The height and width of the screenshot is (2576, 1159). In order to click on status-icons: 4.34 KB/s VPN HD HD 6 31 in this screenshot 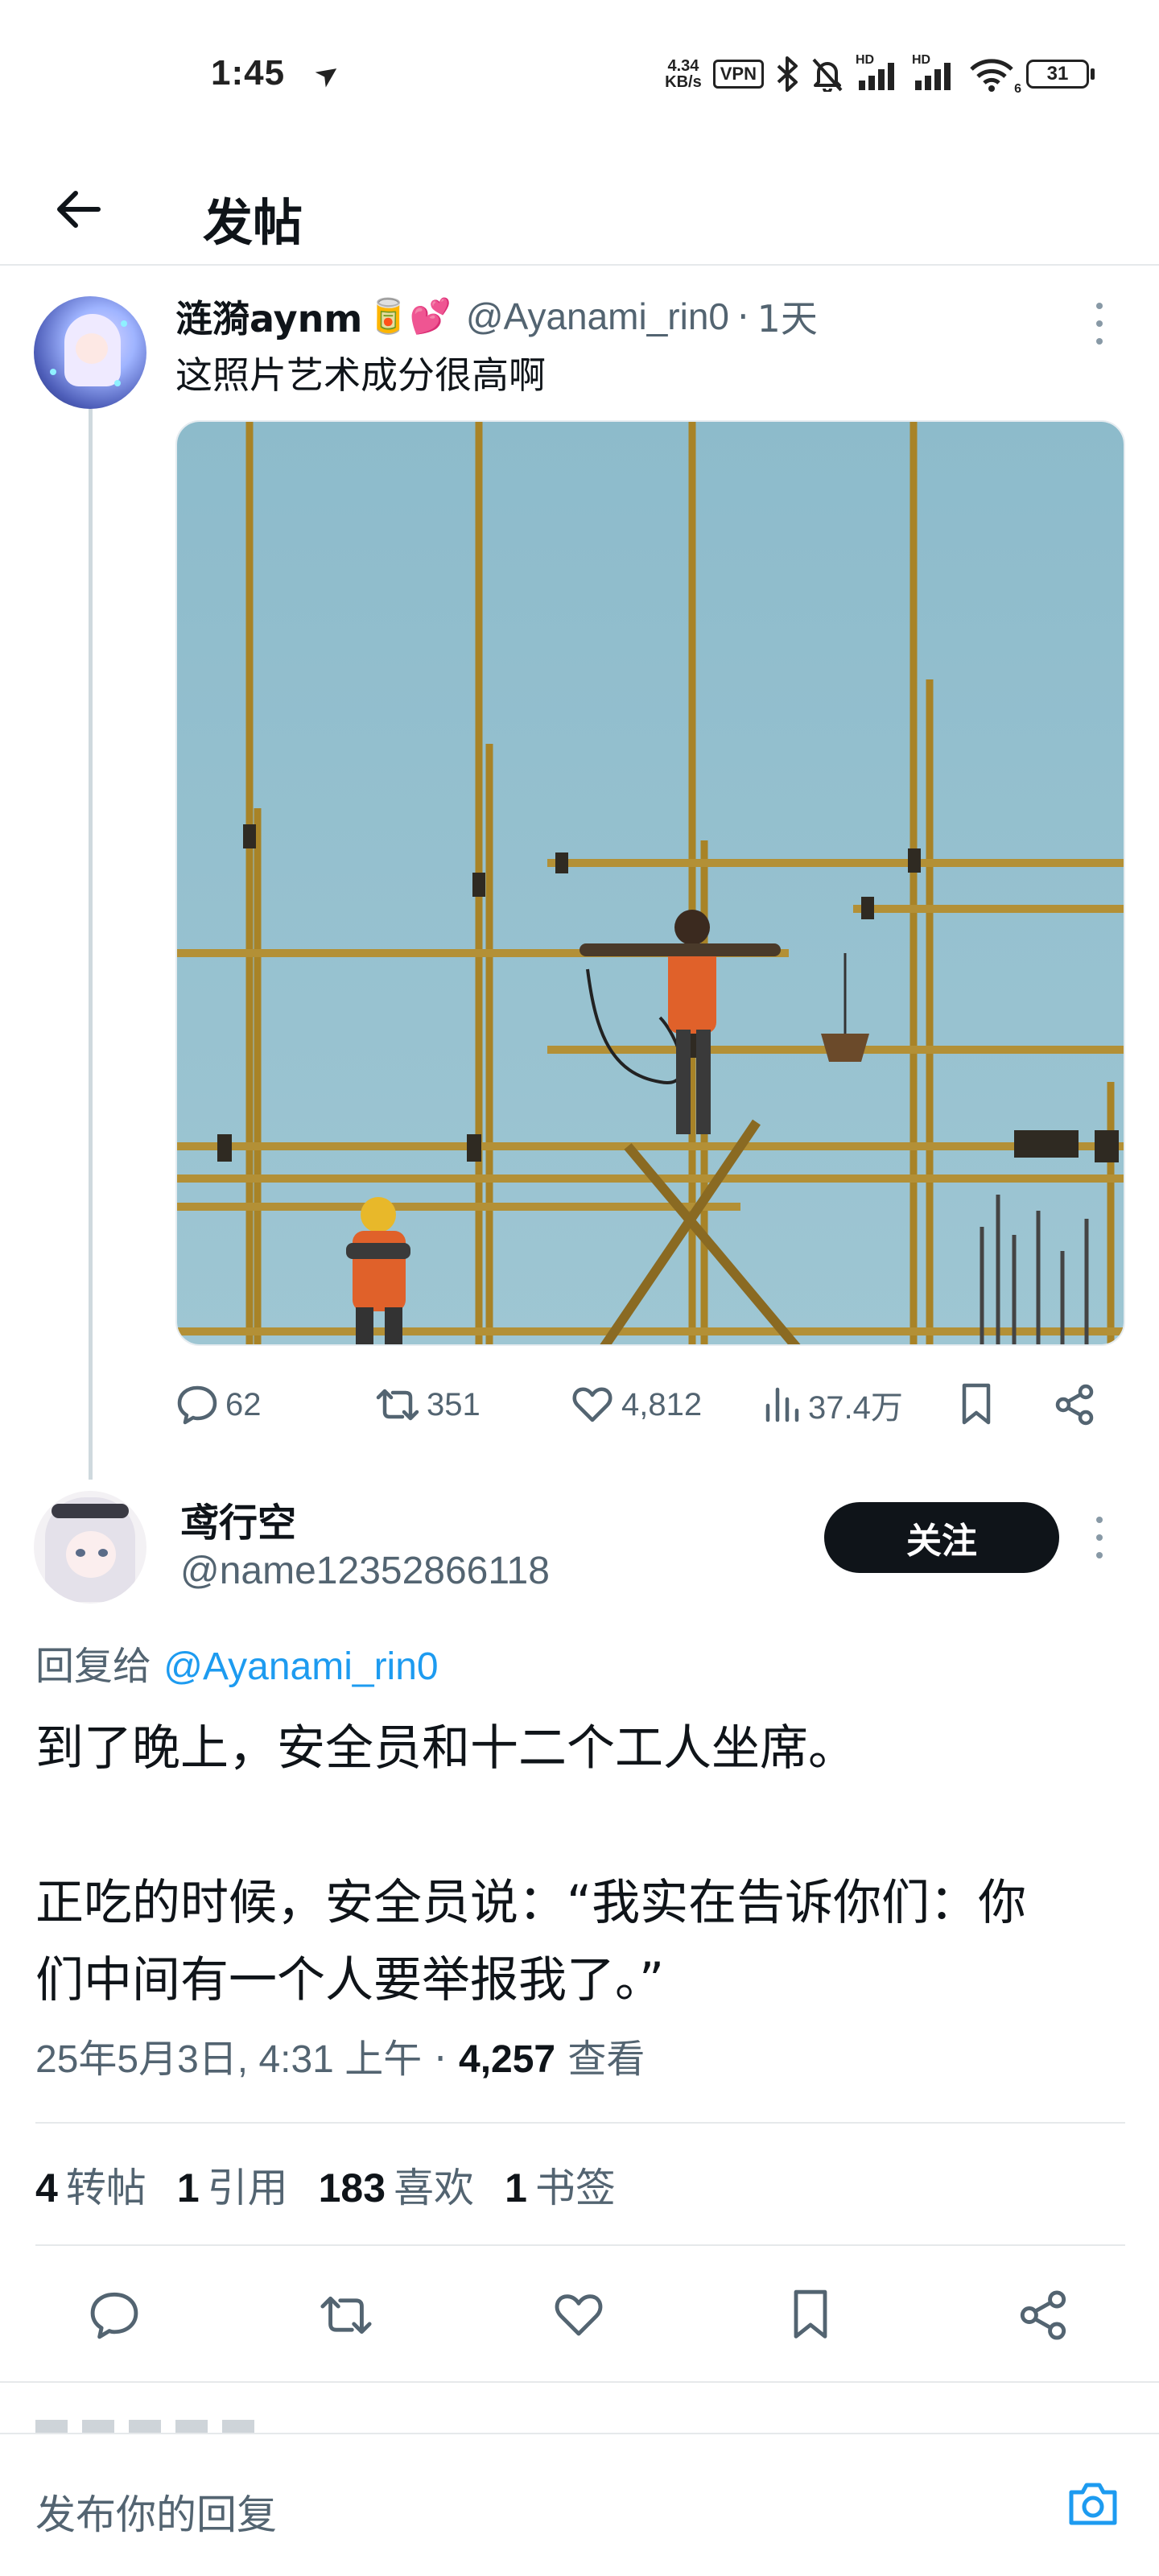, I will do `click(880, 74)`.